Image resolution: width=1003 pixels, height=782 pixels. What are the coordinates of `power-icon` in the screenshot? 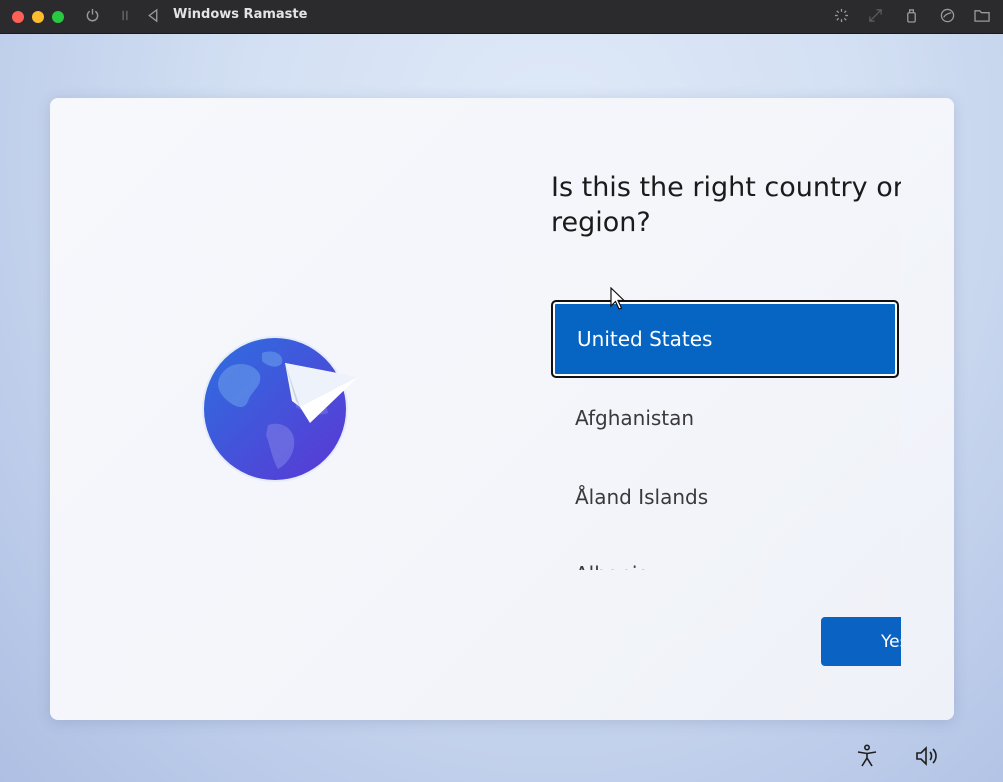 It's located at (92, 17).